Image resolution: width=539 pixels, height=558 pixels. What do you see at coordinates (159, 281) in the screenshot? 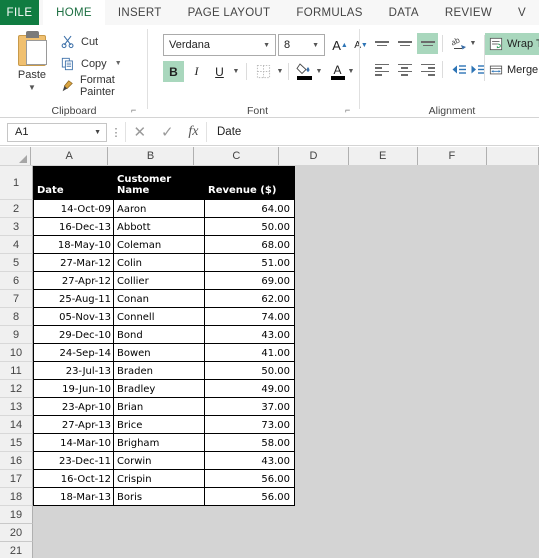
I see `cell-customer-name: Collier` at bounding box center [159, 281].